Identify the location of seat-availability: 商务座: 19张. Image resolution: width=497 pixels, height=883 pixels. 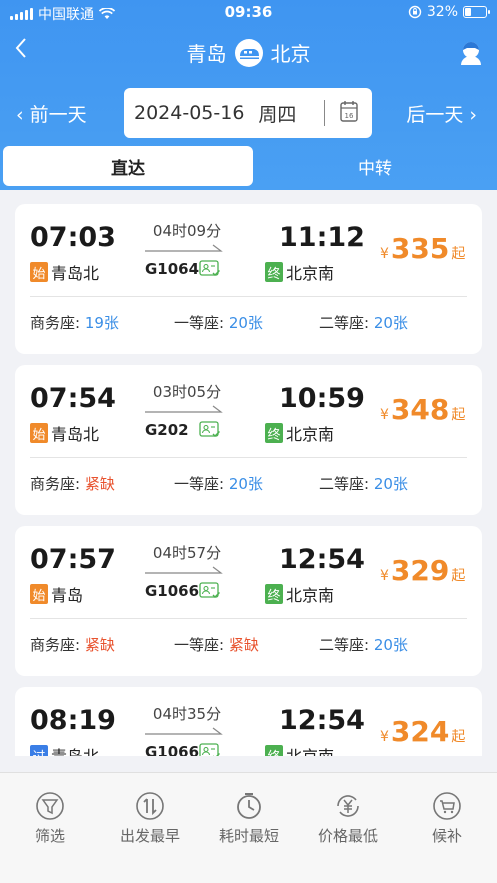
(74, 322).